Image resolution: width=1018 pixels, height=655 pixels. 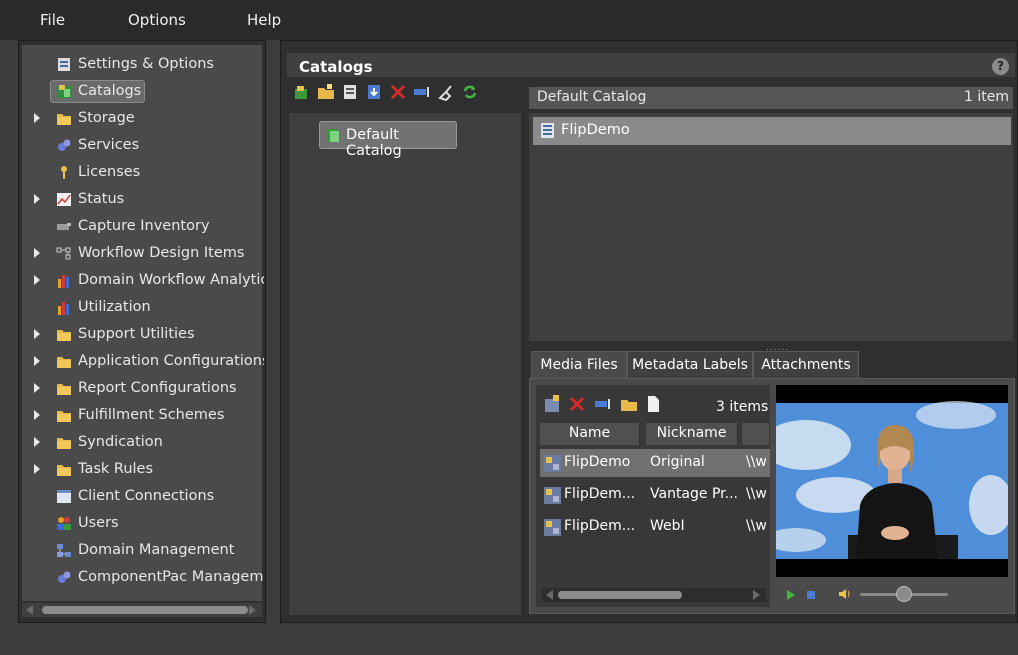 I want to click on workflow-icon, so click(x=64, y=253).